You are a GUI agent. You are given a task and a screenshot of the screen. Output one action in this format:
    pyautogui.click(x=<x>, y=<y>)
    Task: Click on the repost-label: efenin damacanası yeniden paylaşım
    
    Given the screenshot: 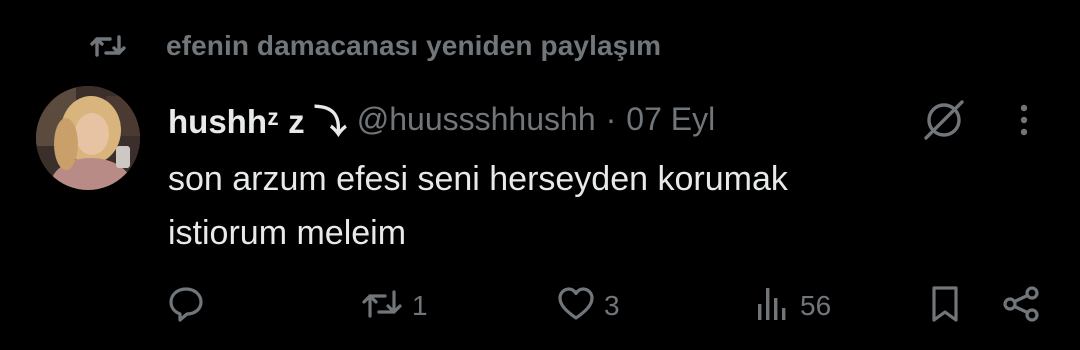 What is the action you would take?
    pyautogui.click(x=413, y=46)
    